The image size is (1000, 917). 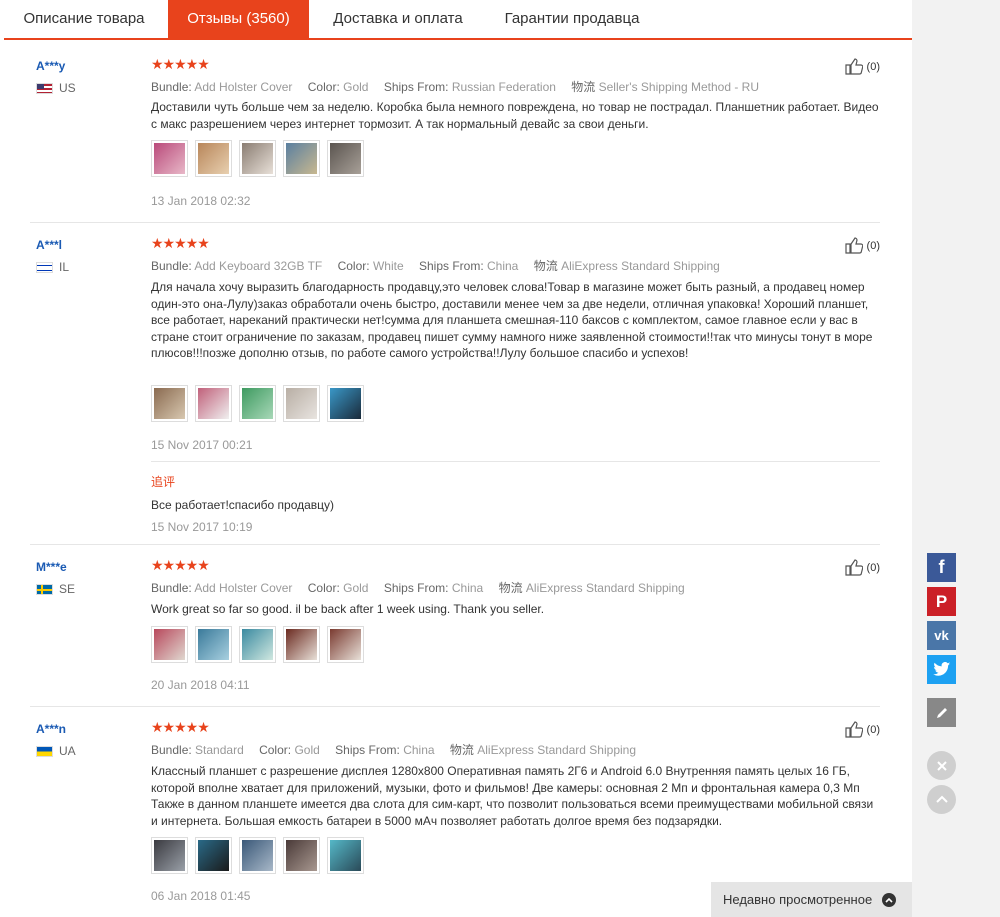 What do you see at coordinates (56, 751) in the screenshot?
I see `reviewer-country: UA` at bounding box center [56, 751].